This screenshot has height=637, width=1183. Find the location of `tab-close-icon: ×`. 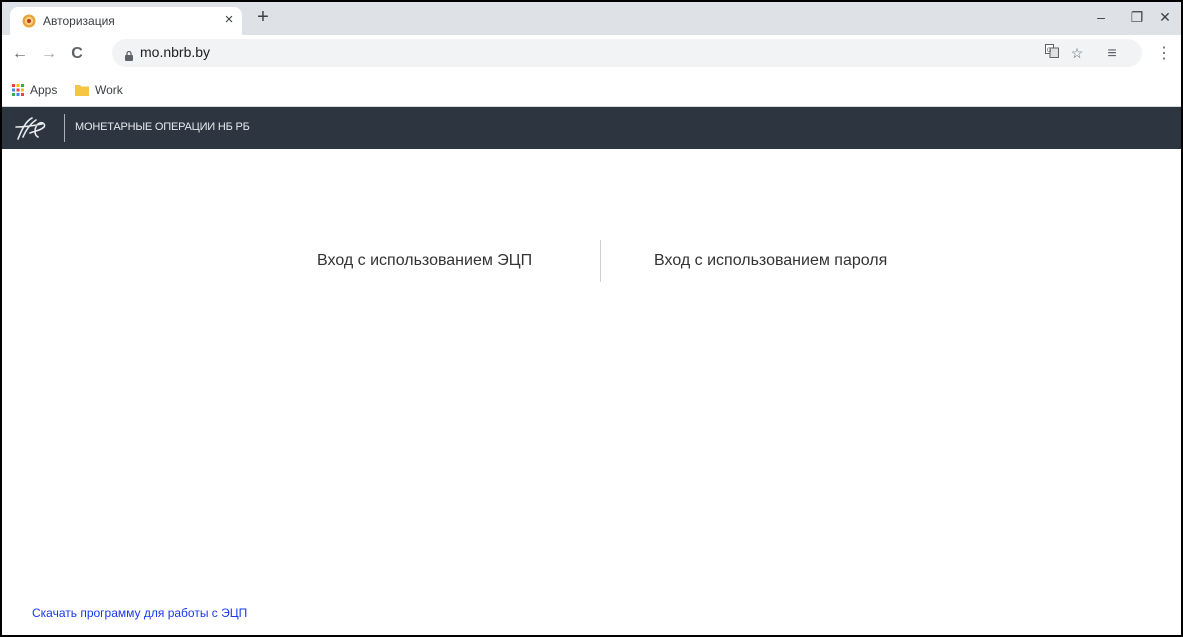

tab-close-icon: × is located at coordinates (229, 20).